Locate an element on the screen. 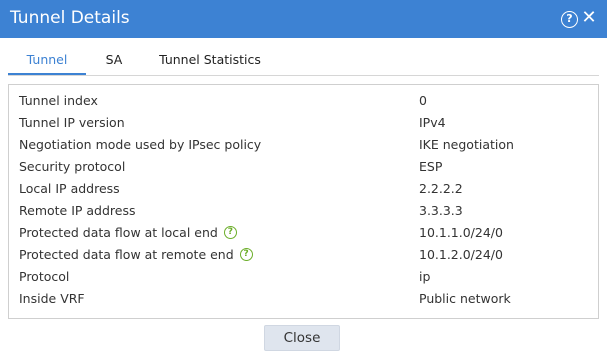 This screenshot has width=607, height=353. detail-row: Tunnel IP version IPv4 is located at coordinates (303, 123).